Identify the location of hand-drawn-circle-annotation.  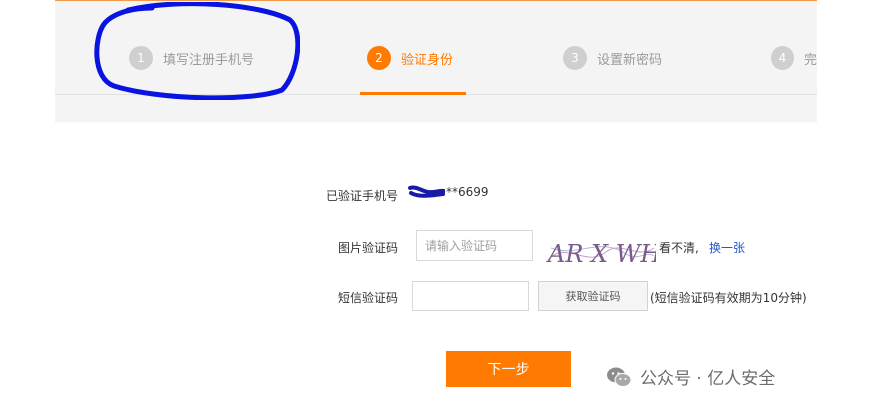
(197, 51).